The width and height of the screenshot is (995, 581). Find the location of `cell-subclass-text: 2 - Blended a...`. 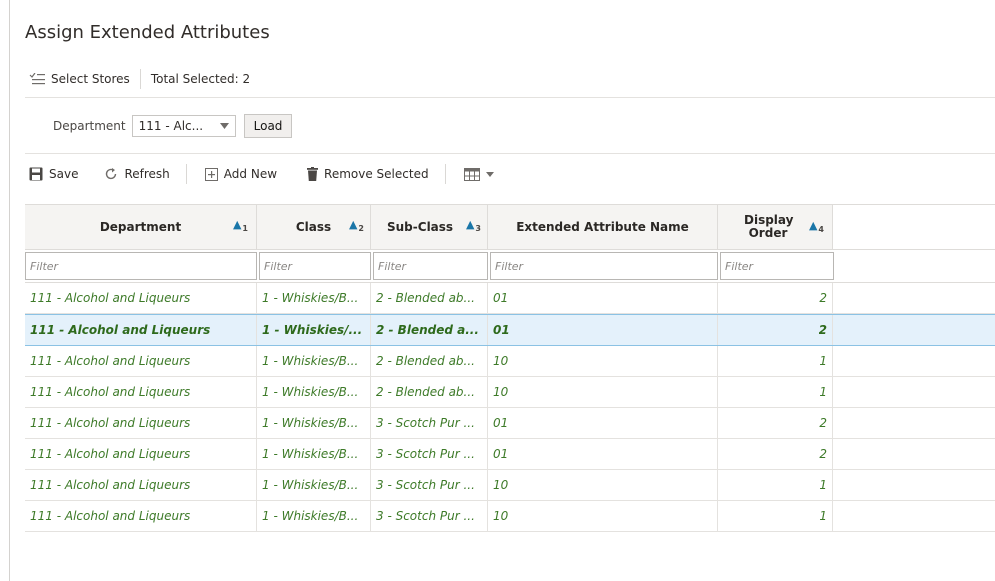

cell-subclass-text: 2 - Blended a... is located at coordinates (427, 330).